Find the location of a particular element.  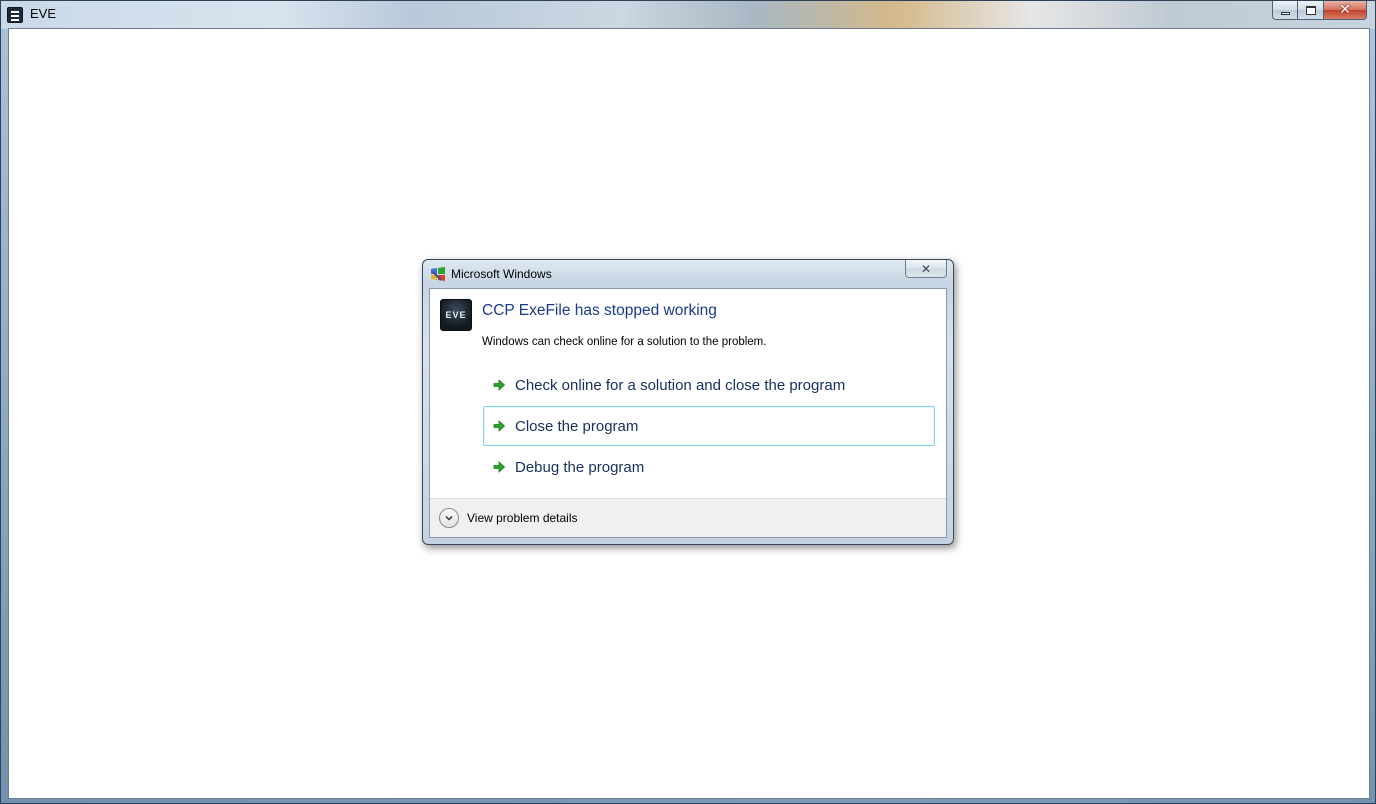

view-problem-details-link: View problem details is located at coordinates (522, 518).